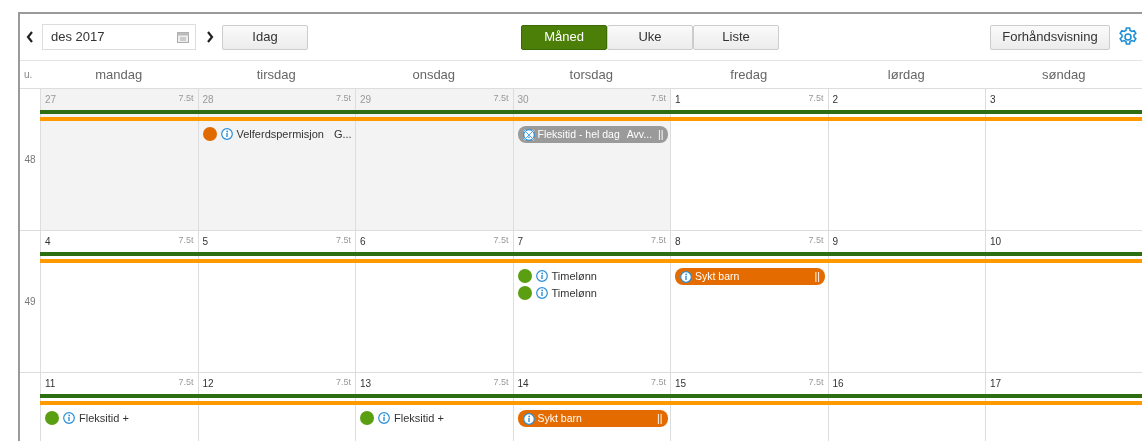  Describe the element at coordinates (523, 384) in the screenshot. I see `day-number: 14` at that location.